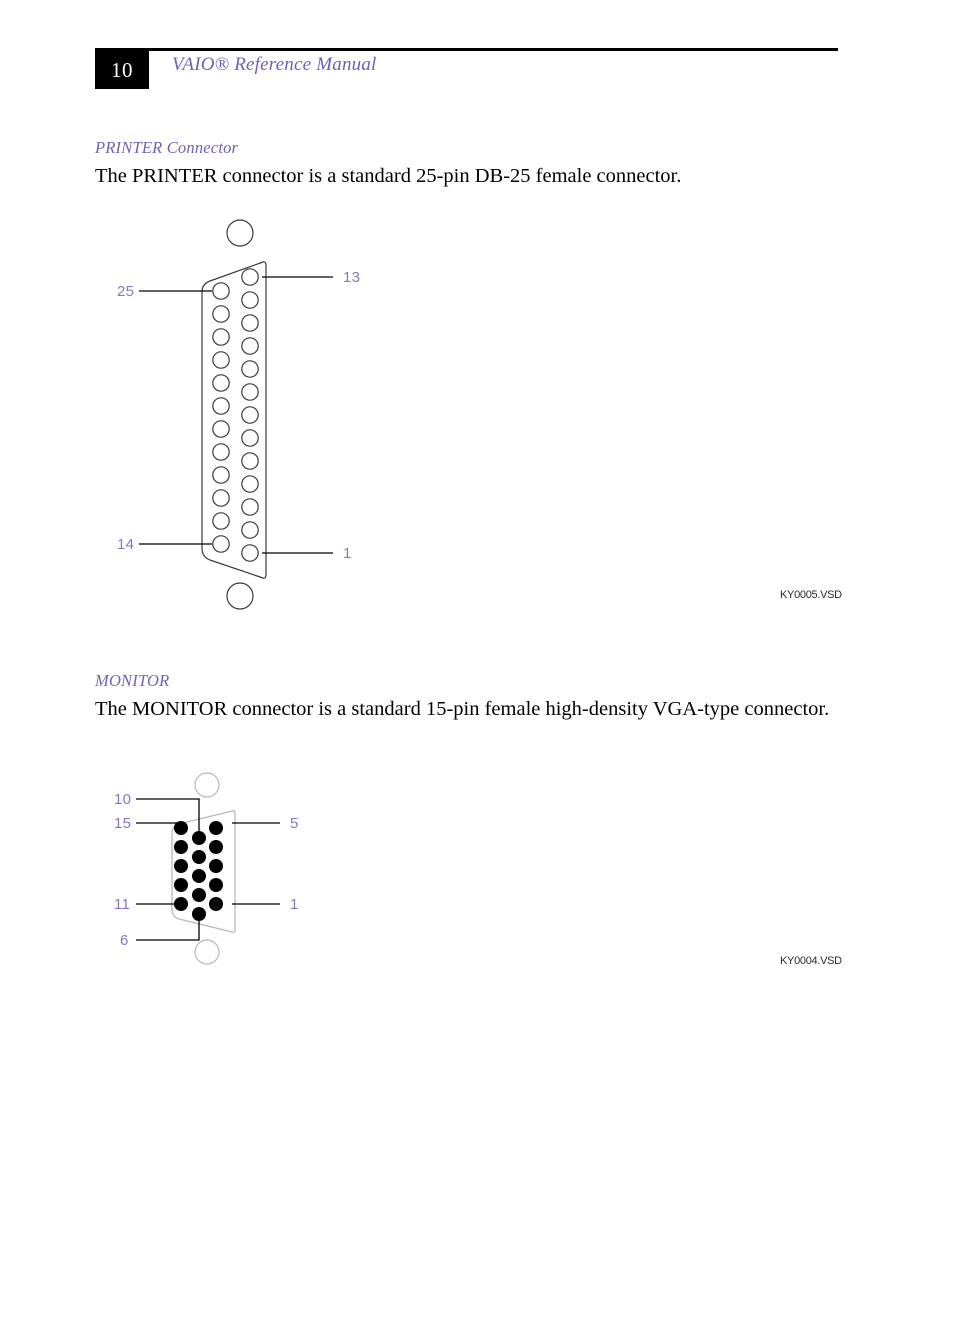 Image resolution: width=954 pixels, height=1340 pixels. What do you see at coordinates (207, 785) in the screenshot?
I see `mount-screw-top-icon` at bounding box center [207, 785].